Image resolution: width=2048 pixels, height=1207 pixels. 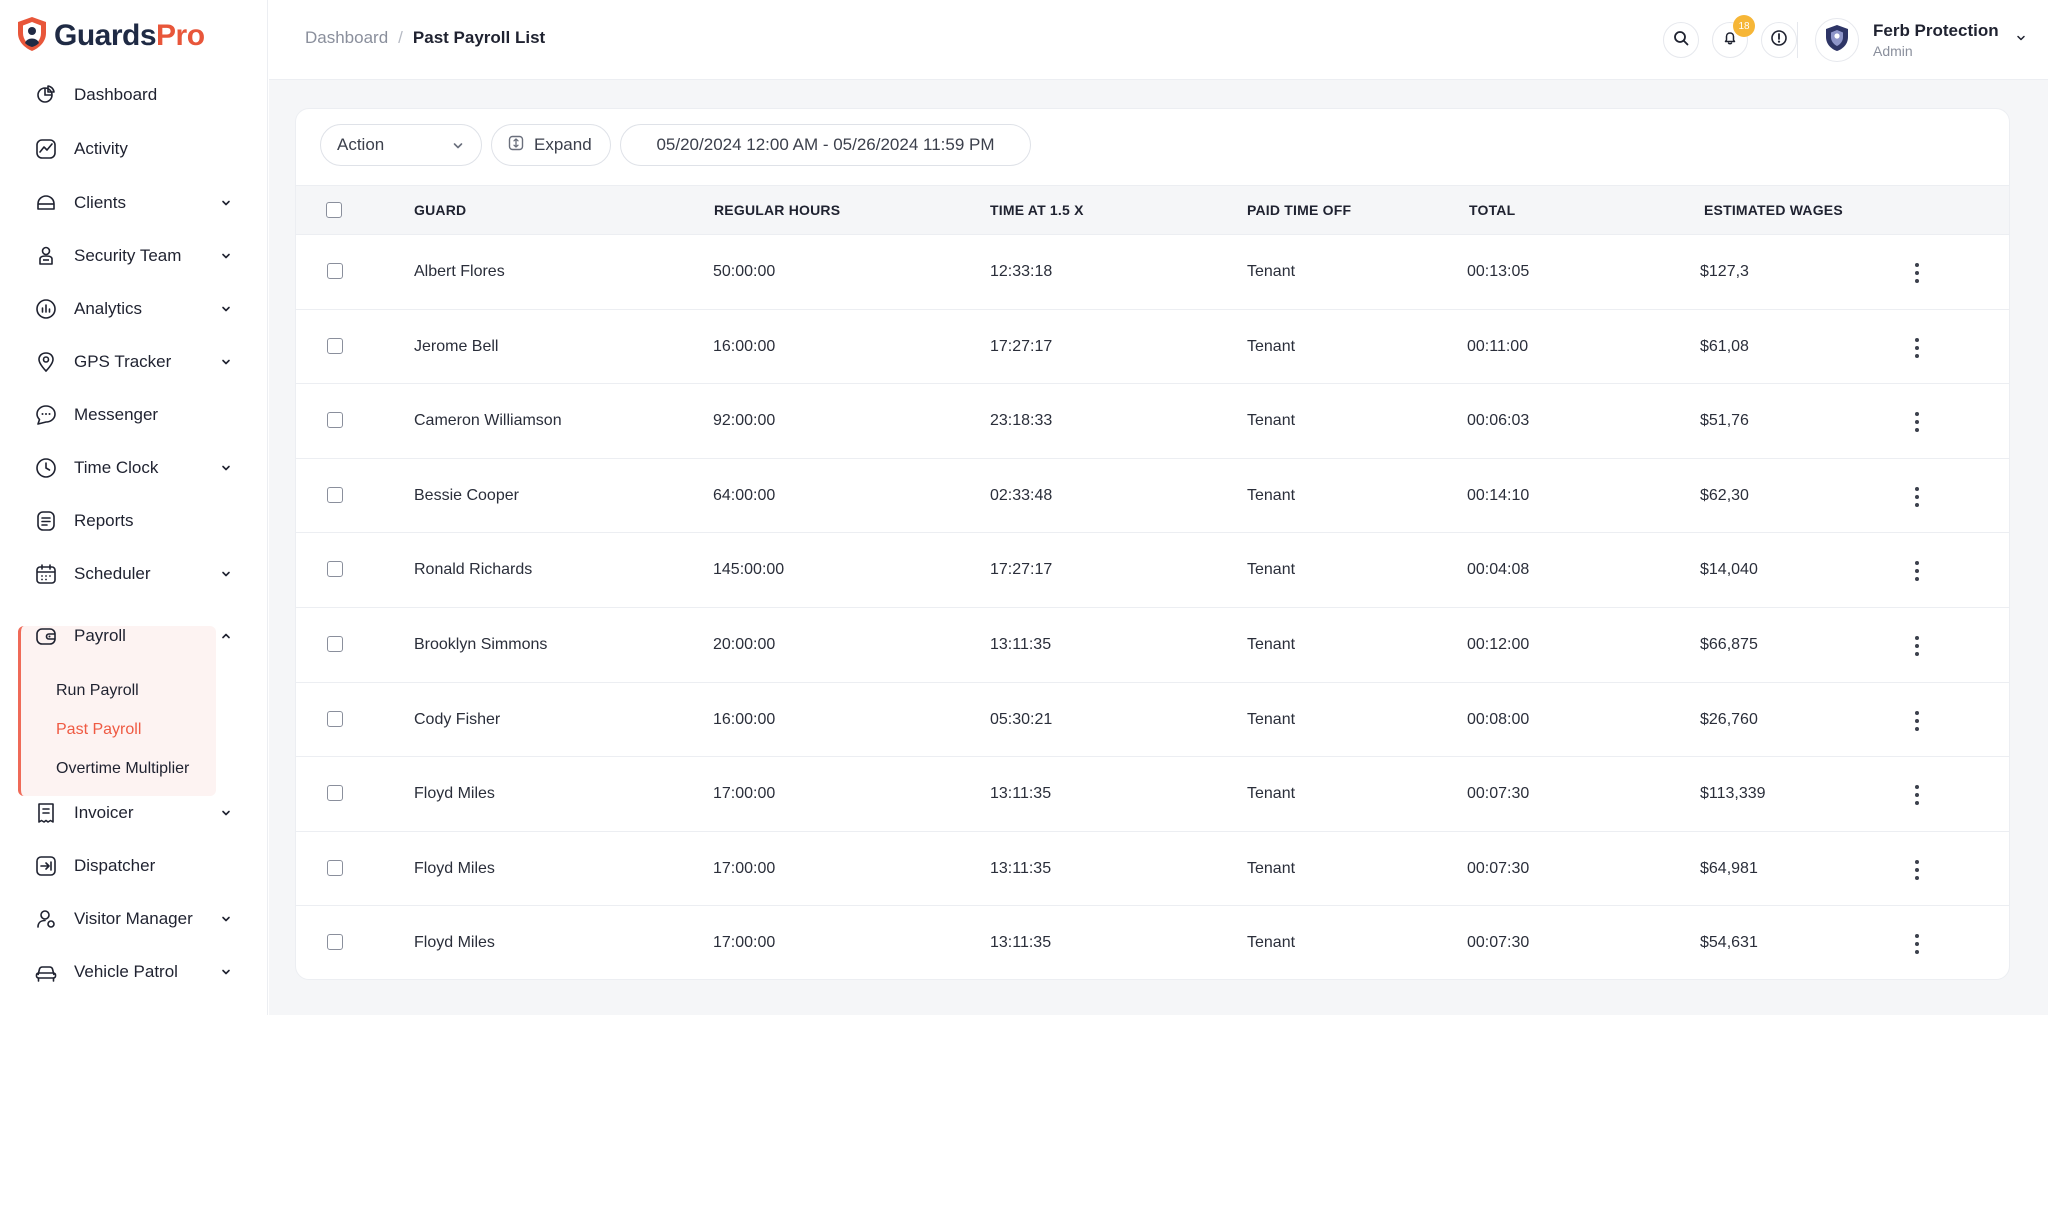 What do you see at coordinates (1837, 40) in the screenshot?
I see `company-shield-icon` at bounding box center [1837, 40].